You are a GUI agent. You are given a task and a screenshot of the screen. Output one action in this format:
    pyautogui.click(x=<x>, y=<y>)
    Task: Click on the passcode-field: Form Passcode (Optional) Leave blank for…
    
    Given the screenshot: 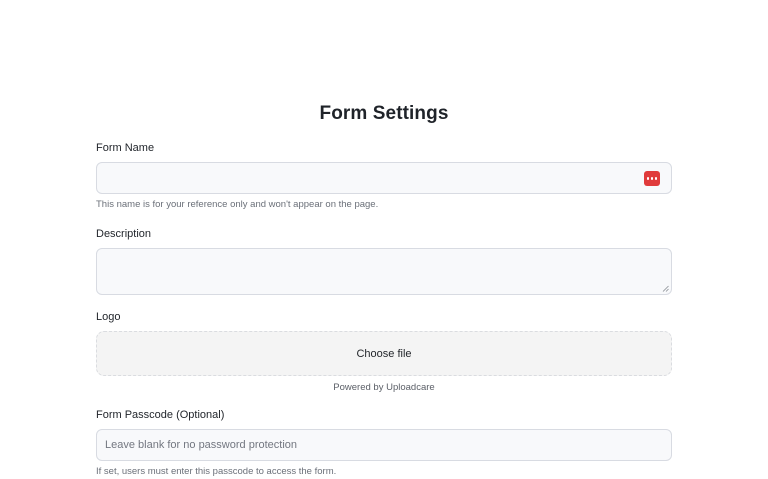 What is the action you would take?
    pyautogui.click(x=384, y=443)
    